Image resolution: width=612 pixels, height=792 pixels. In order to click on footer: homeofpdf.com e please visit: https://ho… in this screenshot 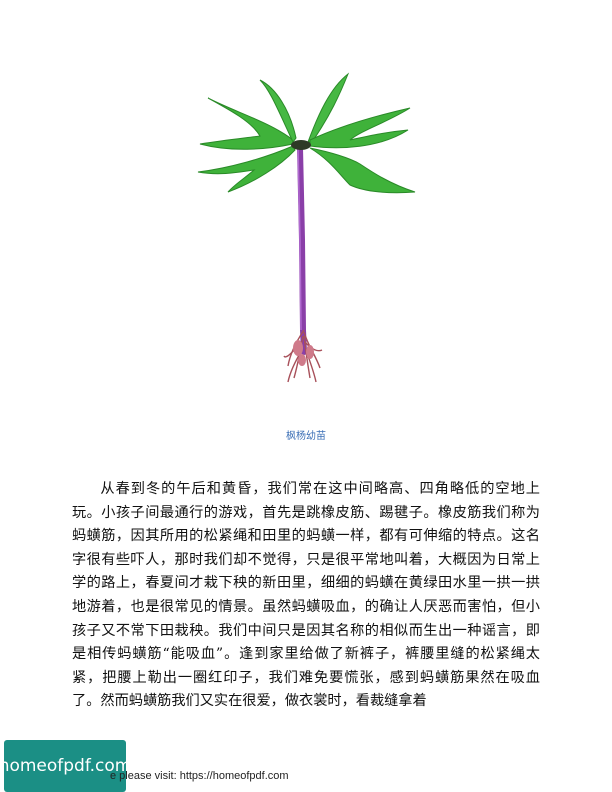, I will do `click(306, 766)`.